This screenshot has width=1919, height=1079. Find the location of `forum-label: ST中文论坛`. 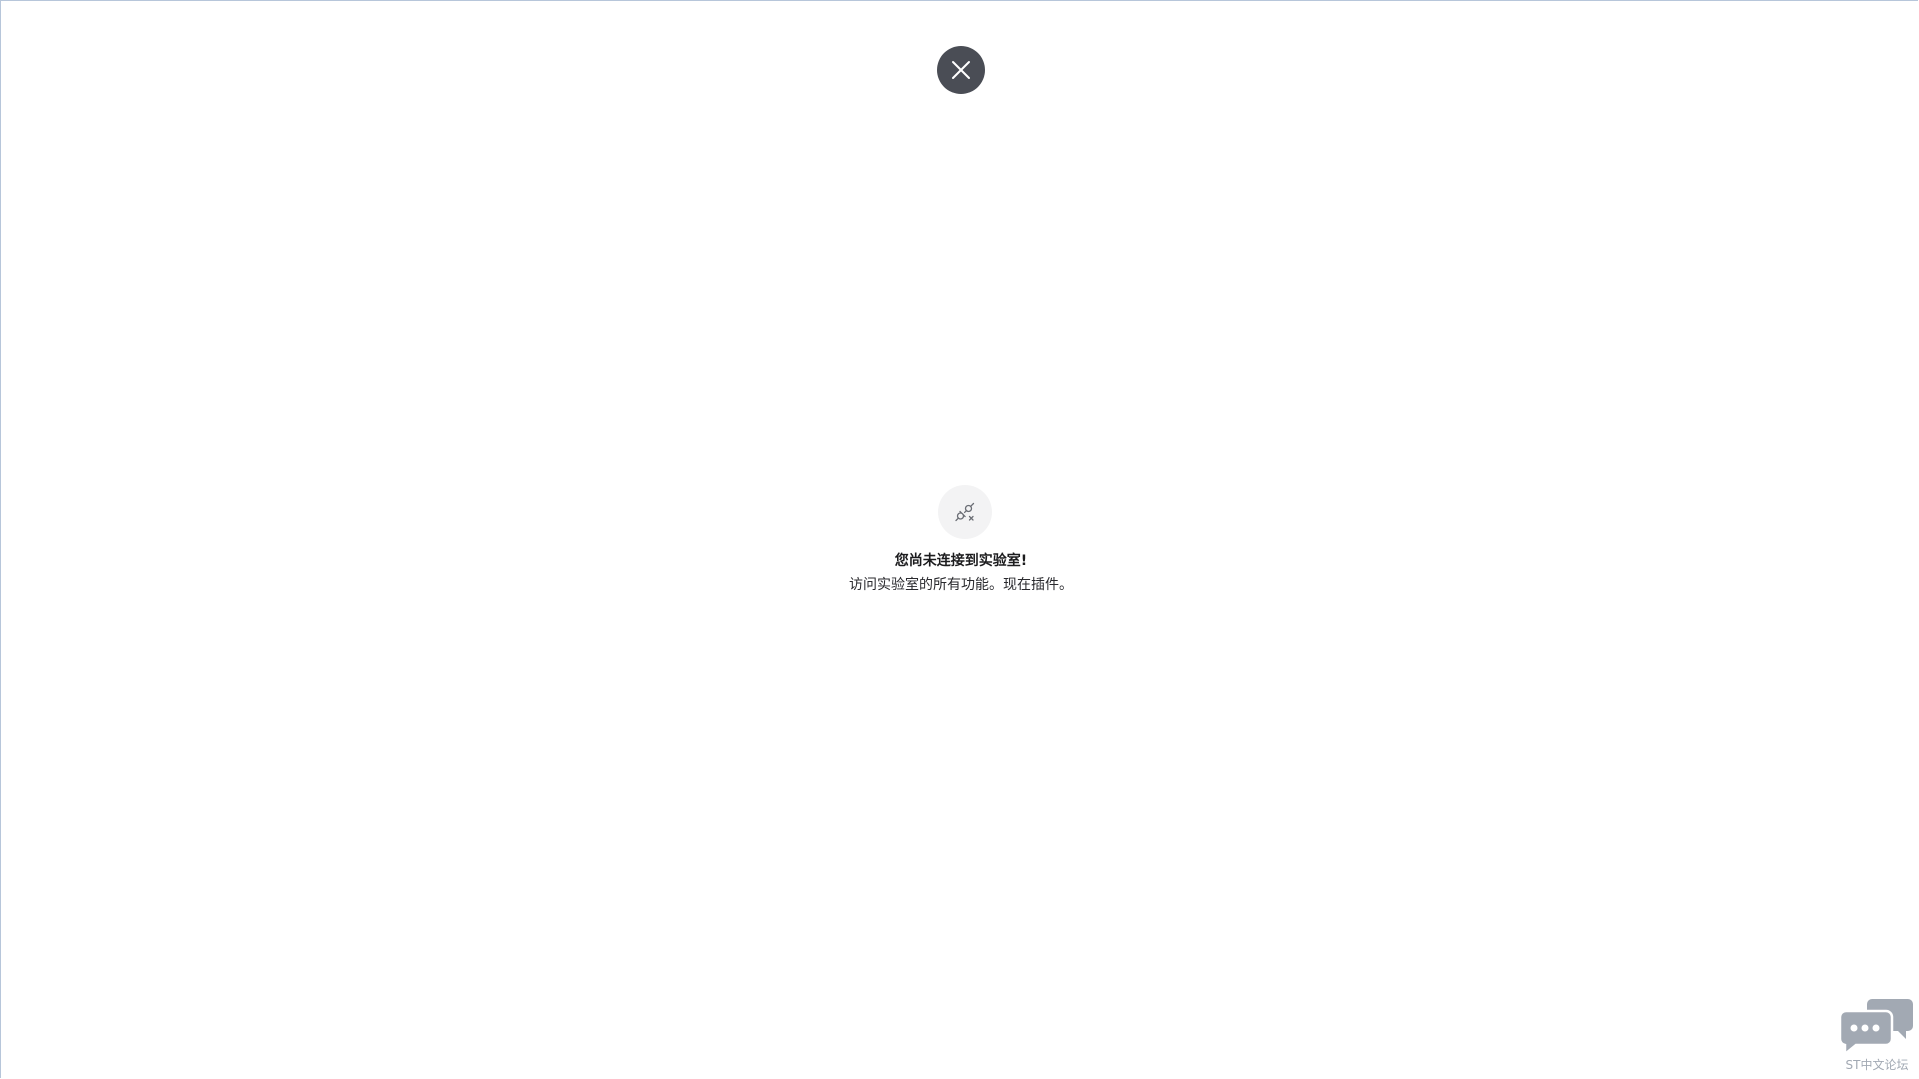

forum-label: ST中文论坛 is located at coordinates (1877, 1065).